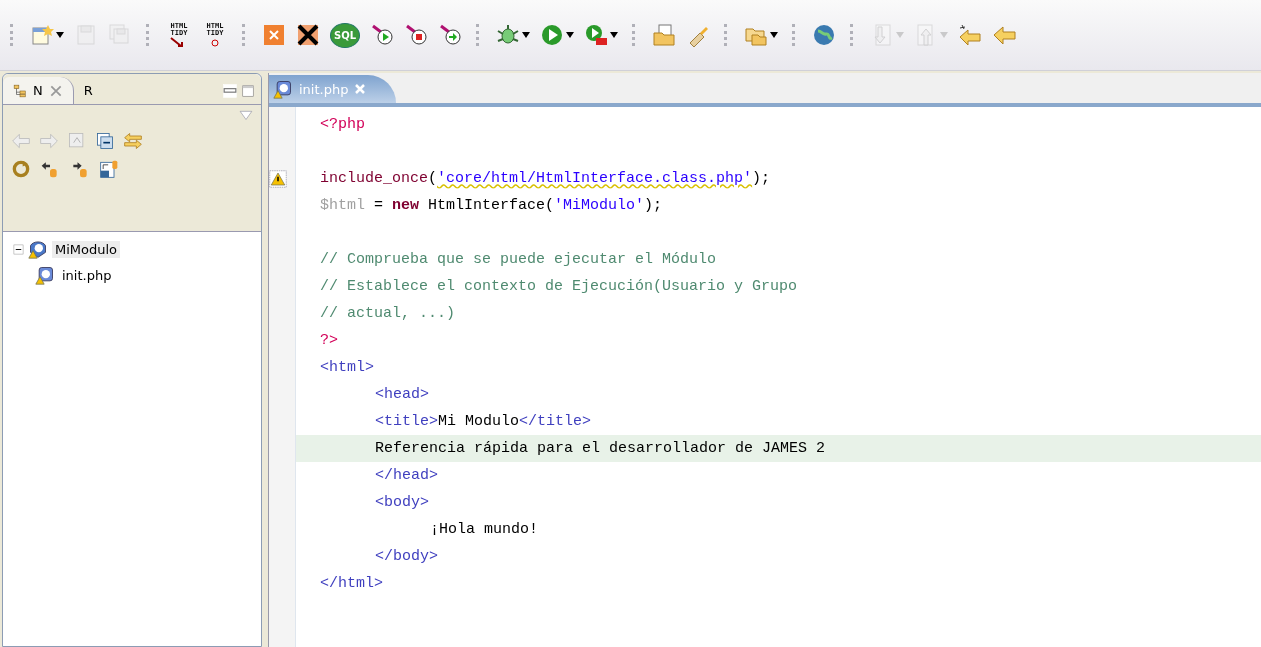 This screenshot has height=647, width=1261. Describe the element at coordinates (491, 206) in the screenshot. I see `code-line: $html = new HtmlInterface('MiModulo');` at that location.